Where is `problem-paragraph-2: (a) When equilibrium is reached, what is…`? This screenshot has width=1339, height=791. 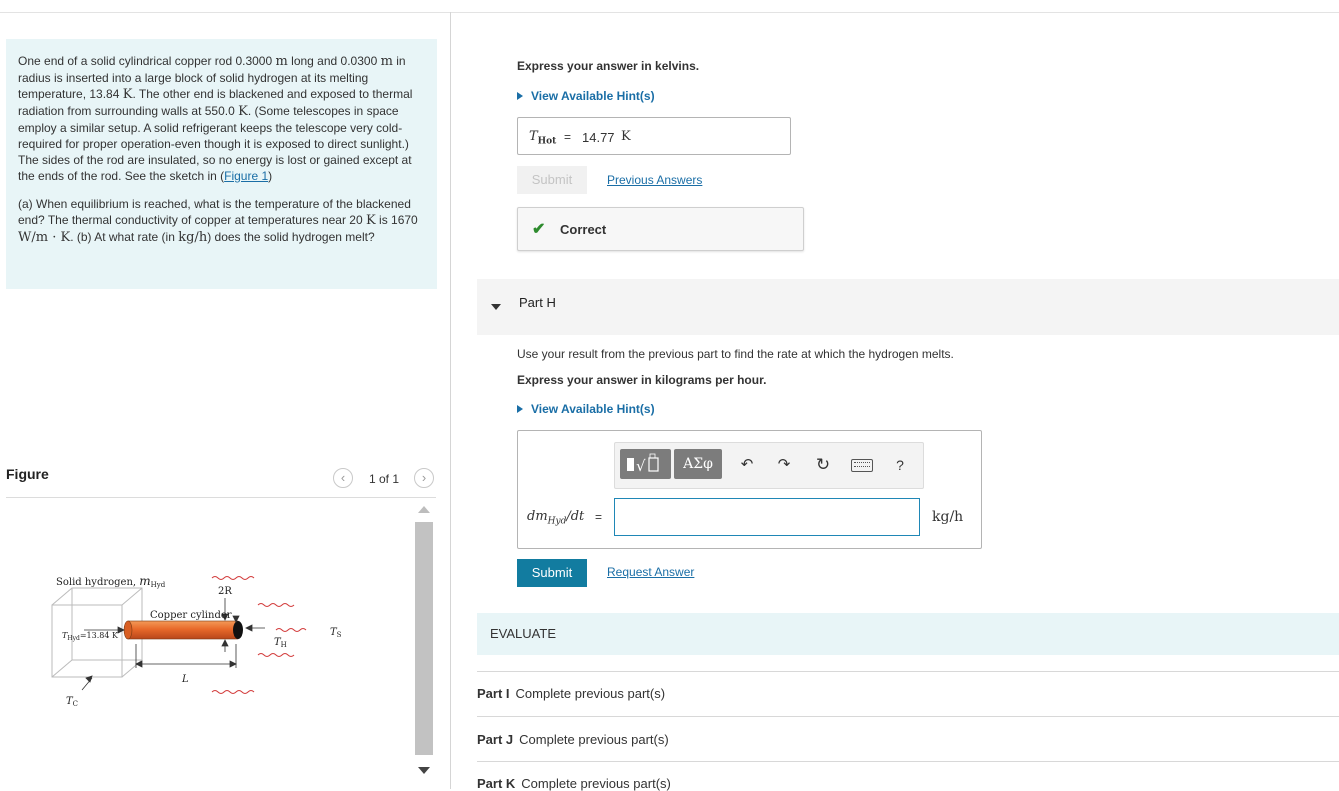
problem-paragraph-2: (a) When equilibrium is reached, what is… is located at coordinates (218, 221).